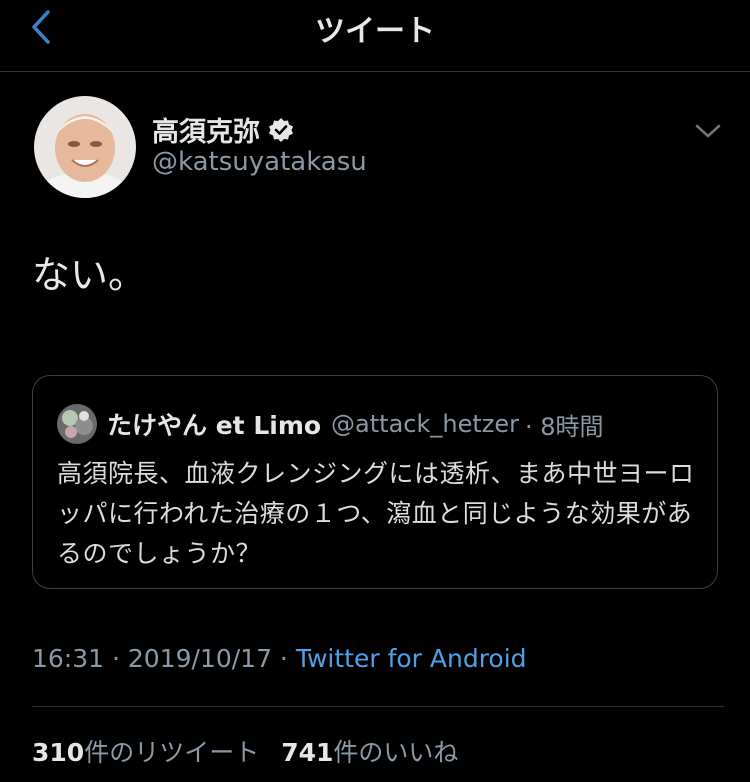 The height and width of the screenshot is (782, 750). I want to click on top-nav-bar: ツイート, so click(375, 36).